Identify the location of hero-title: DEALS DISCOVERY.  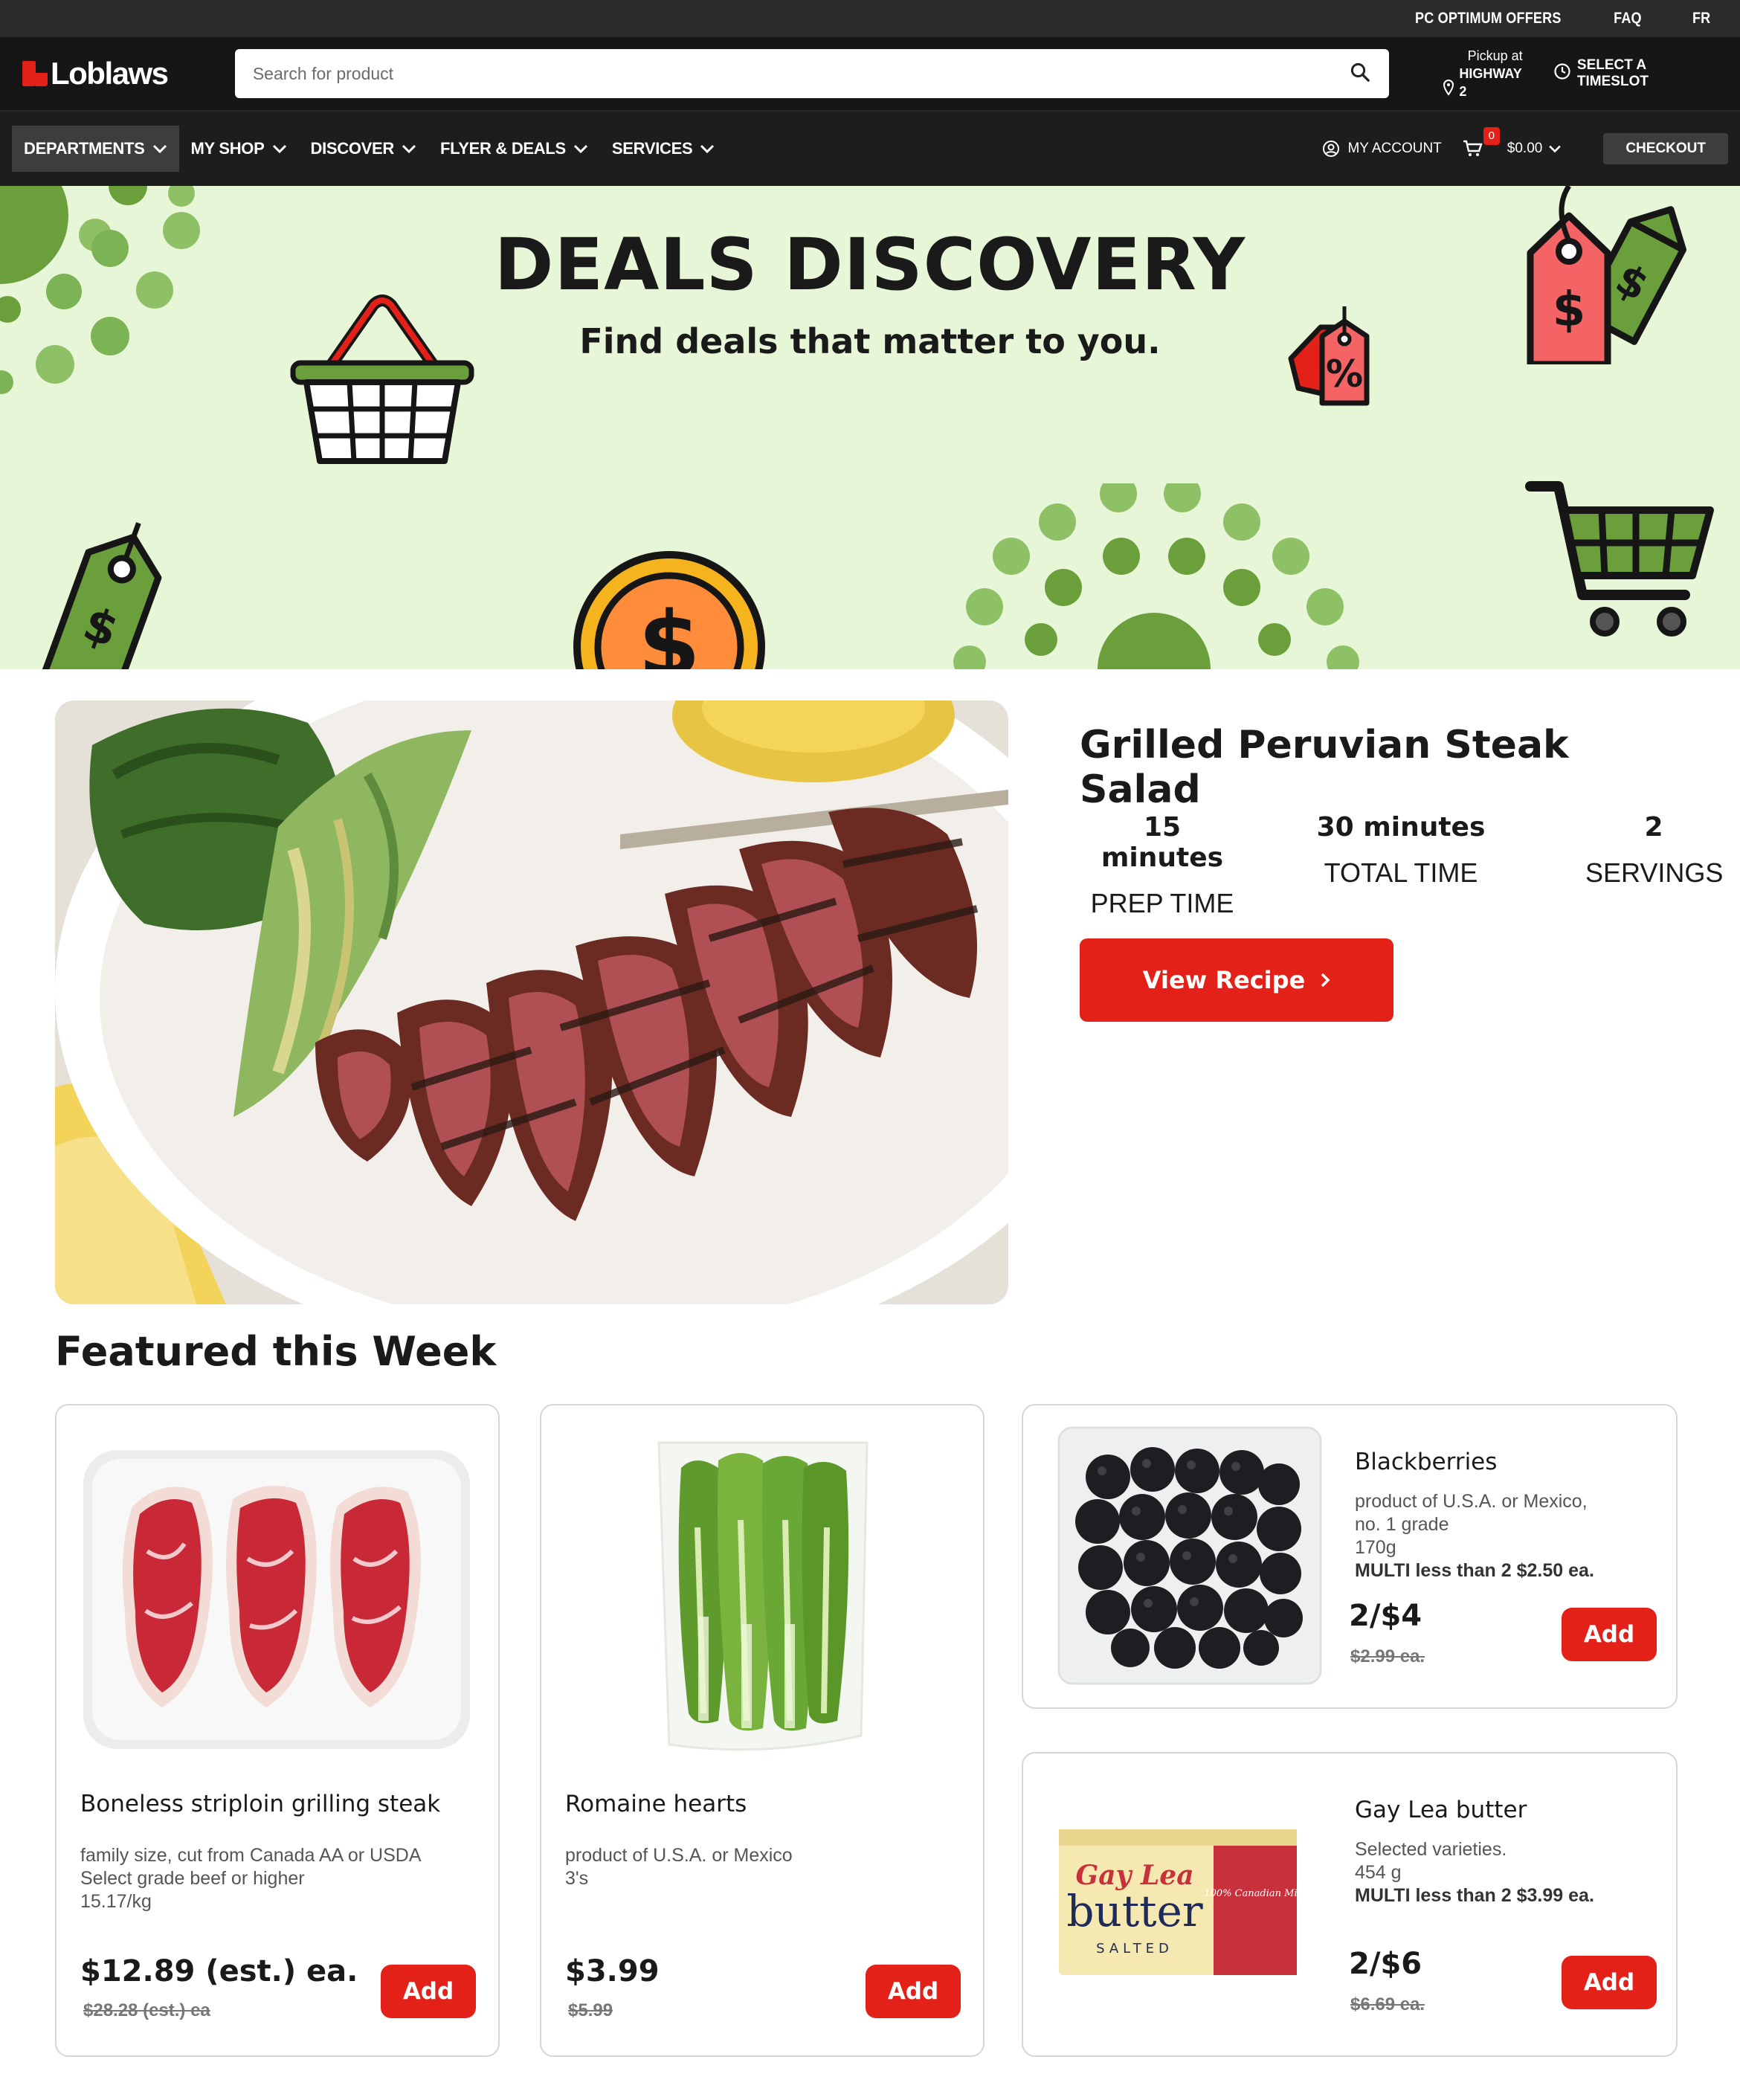
(870, 264).